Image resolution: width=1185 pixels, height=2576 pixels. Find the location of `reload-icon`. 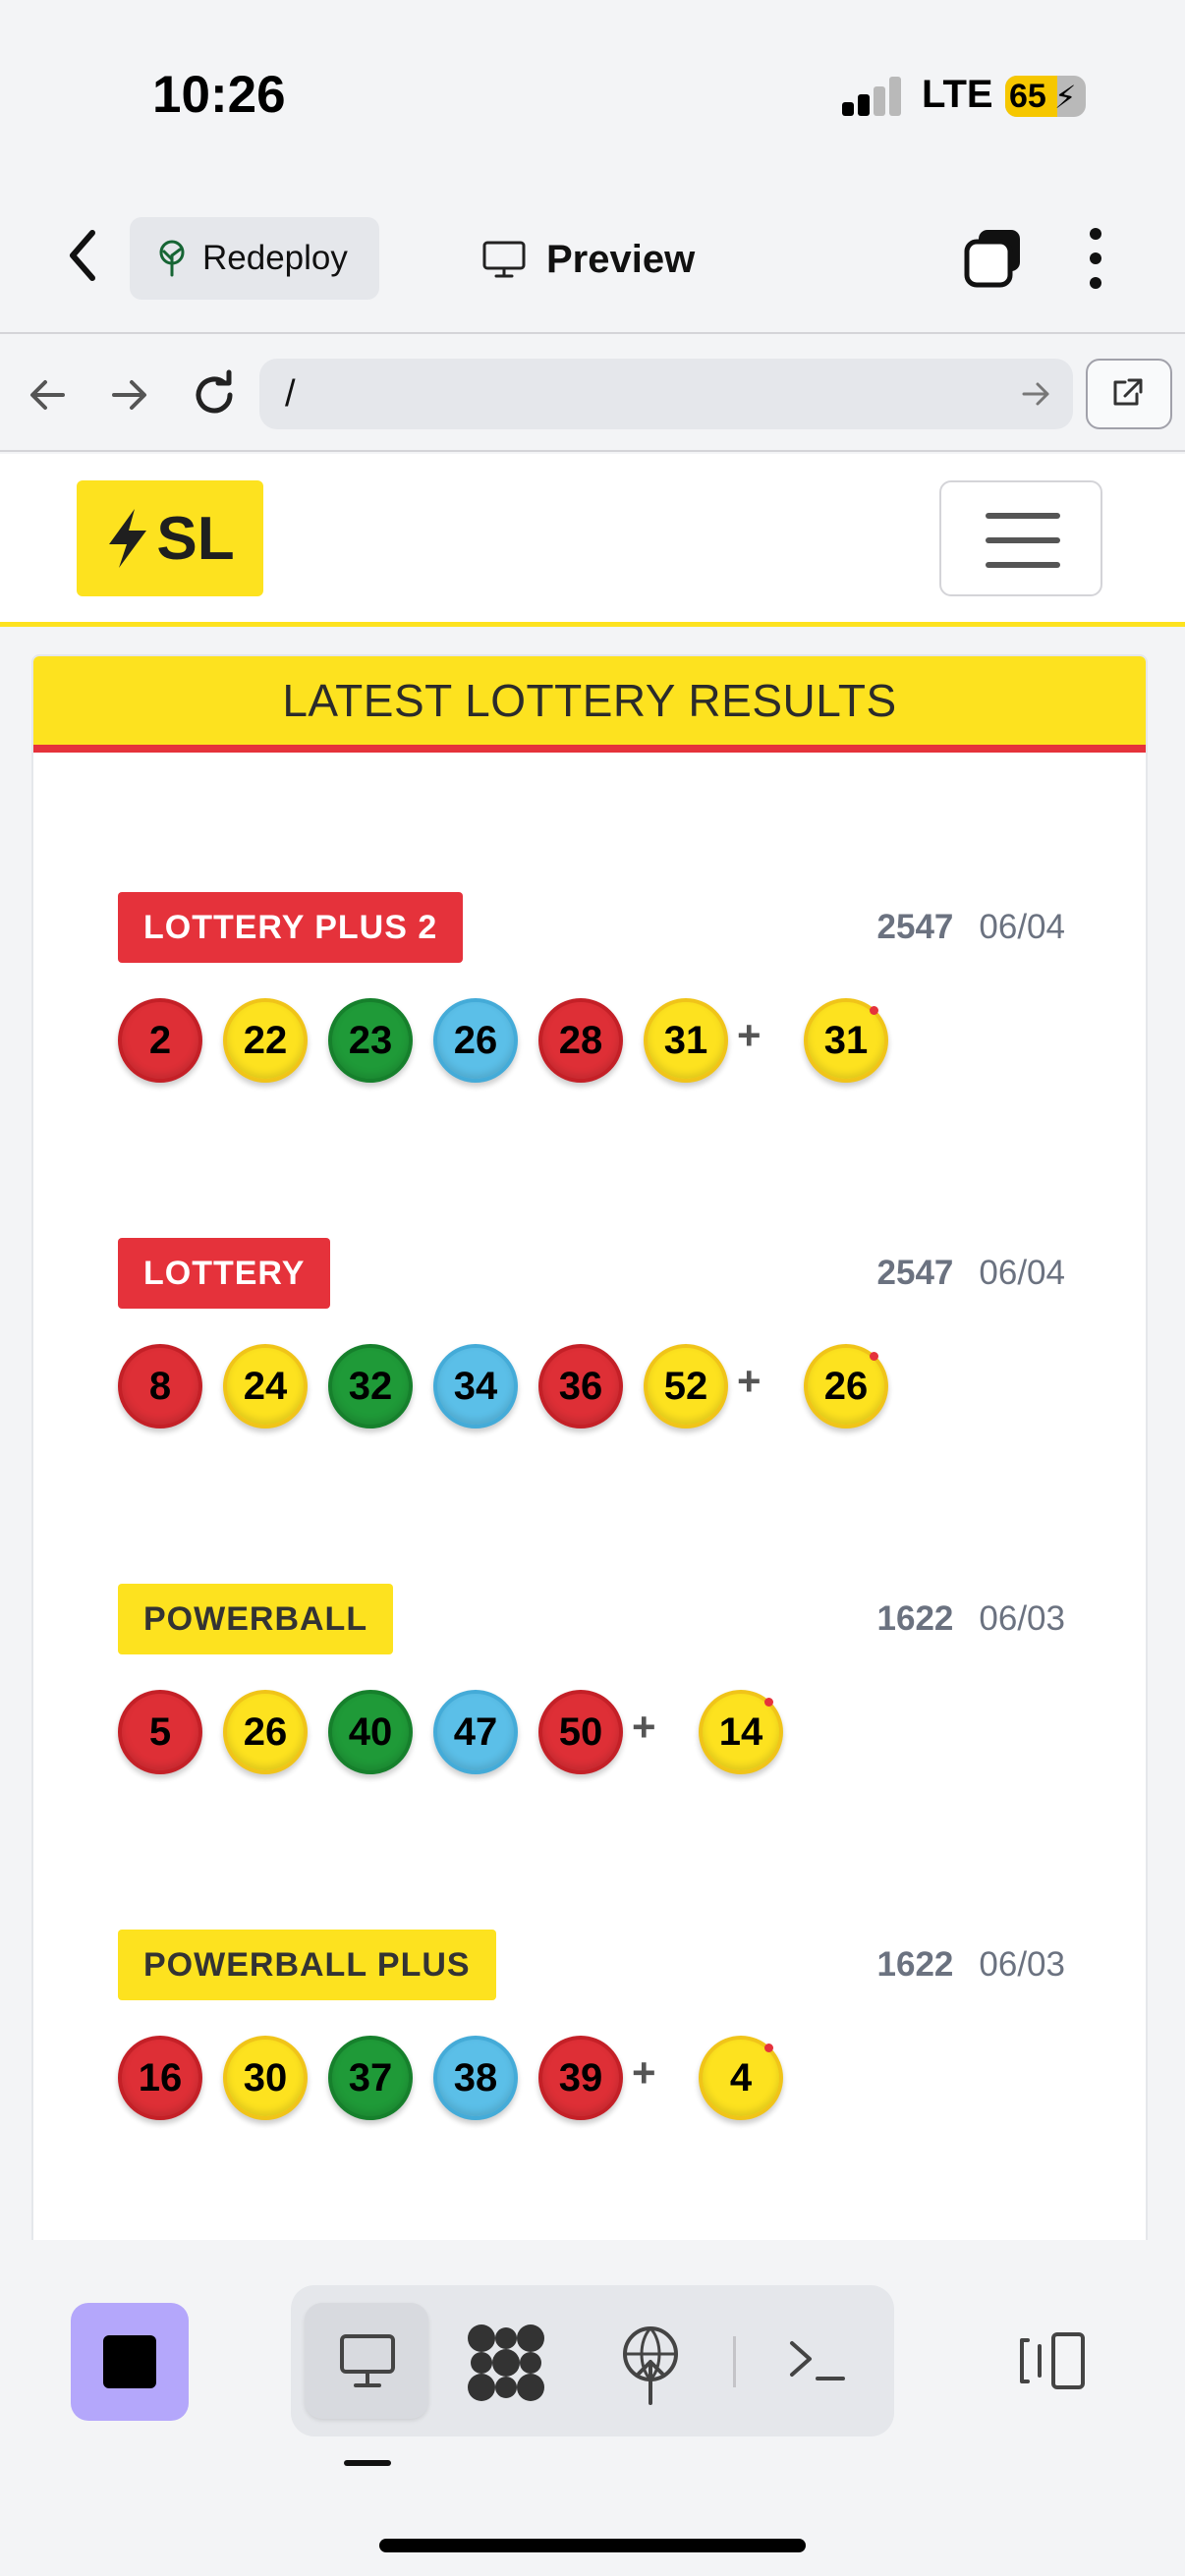

reload-icon is located at coordinates (215, 391).